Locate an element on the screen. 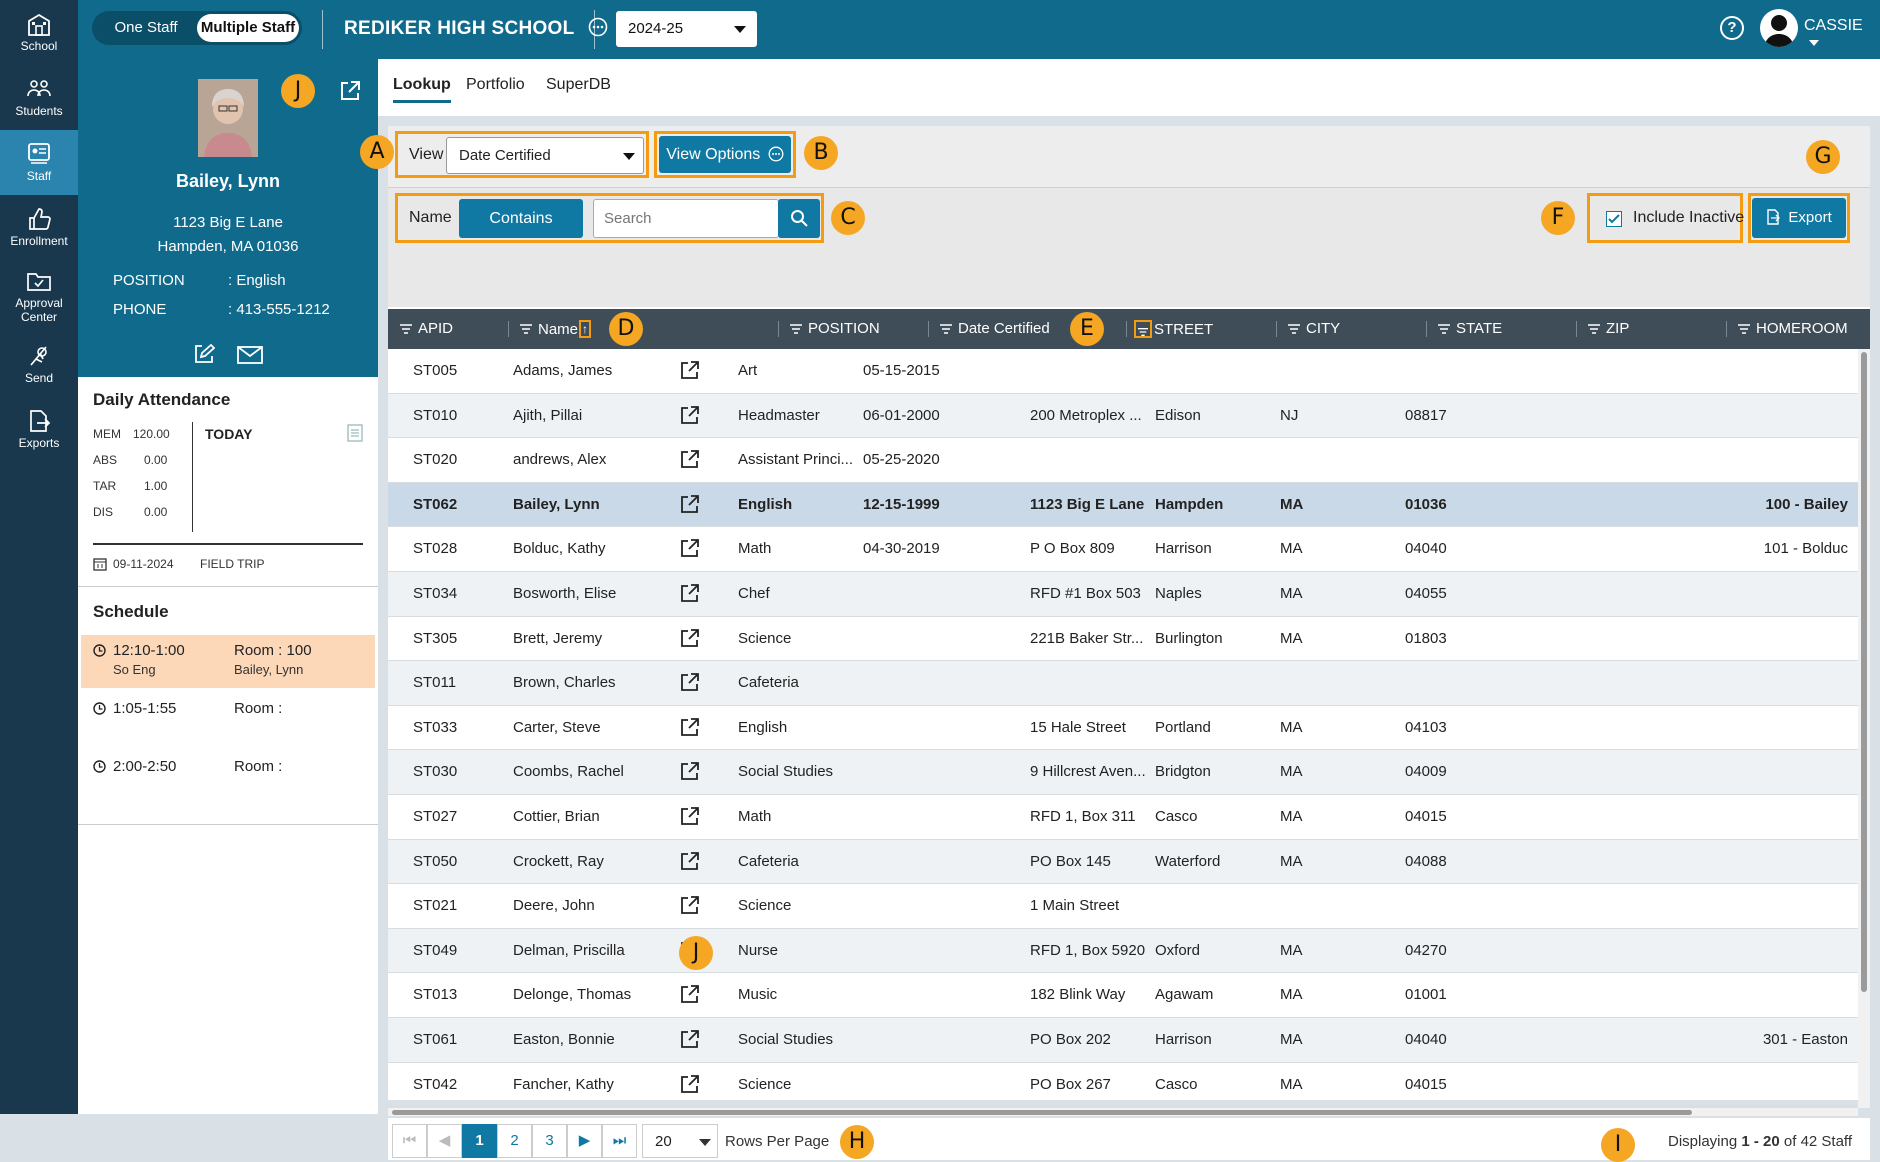 The width and height of the screenshot is (1880, 1162). col-header-date-certified: Date Certified is located at coordinates (995, 328).